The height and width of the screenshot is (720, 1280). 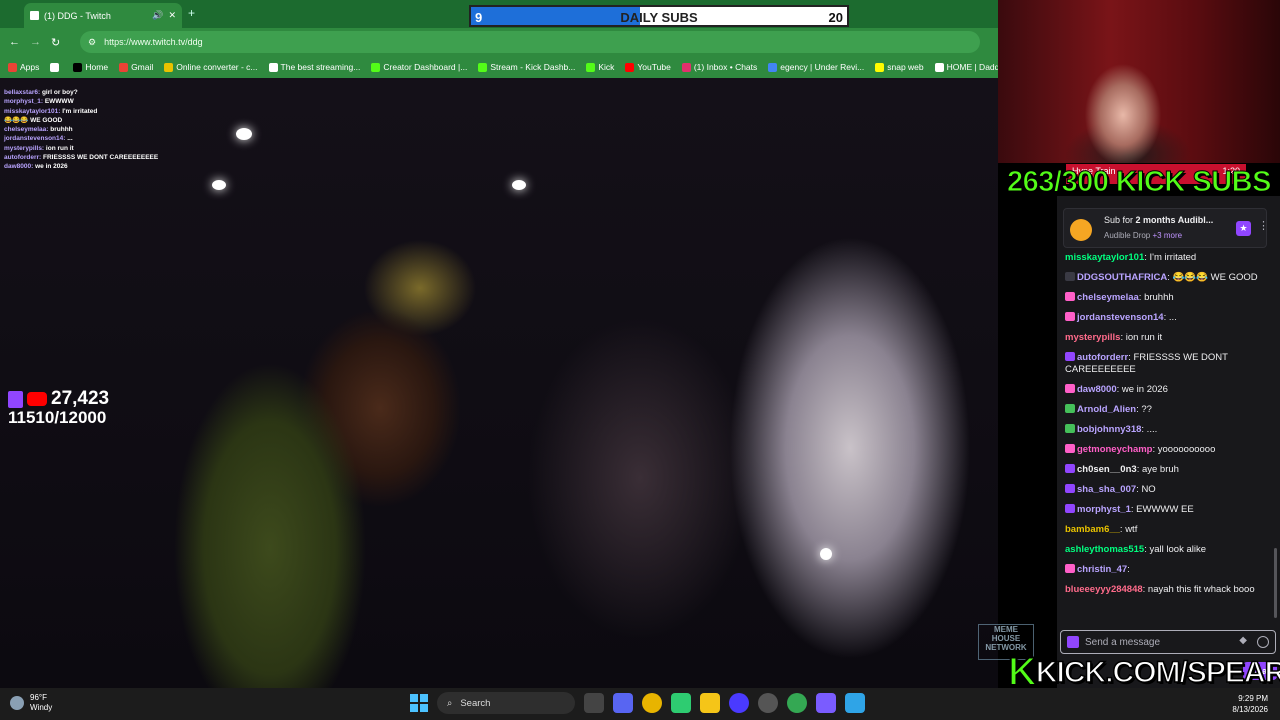 What do you see at coordinates (56, 67) in the screenshot?
I see `bookmark-item` at bounding box center [56, 67].